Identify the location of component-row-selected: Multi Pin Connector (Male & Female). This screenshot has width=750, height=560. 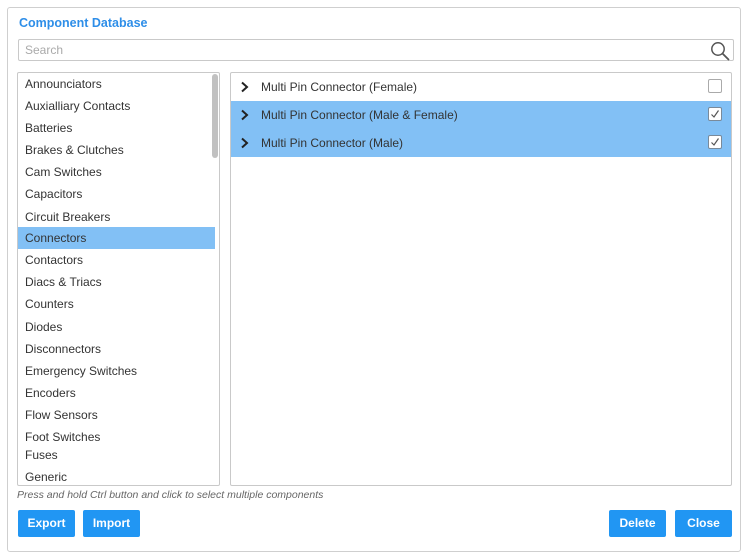
(481, 115).